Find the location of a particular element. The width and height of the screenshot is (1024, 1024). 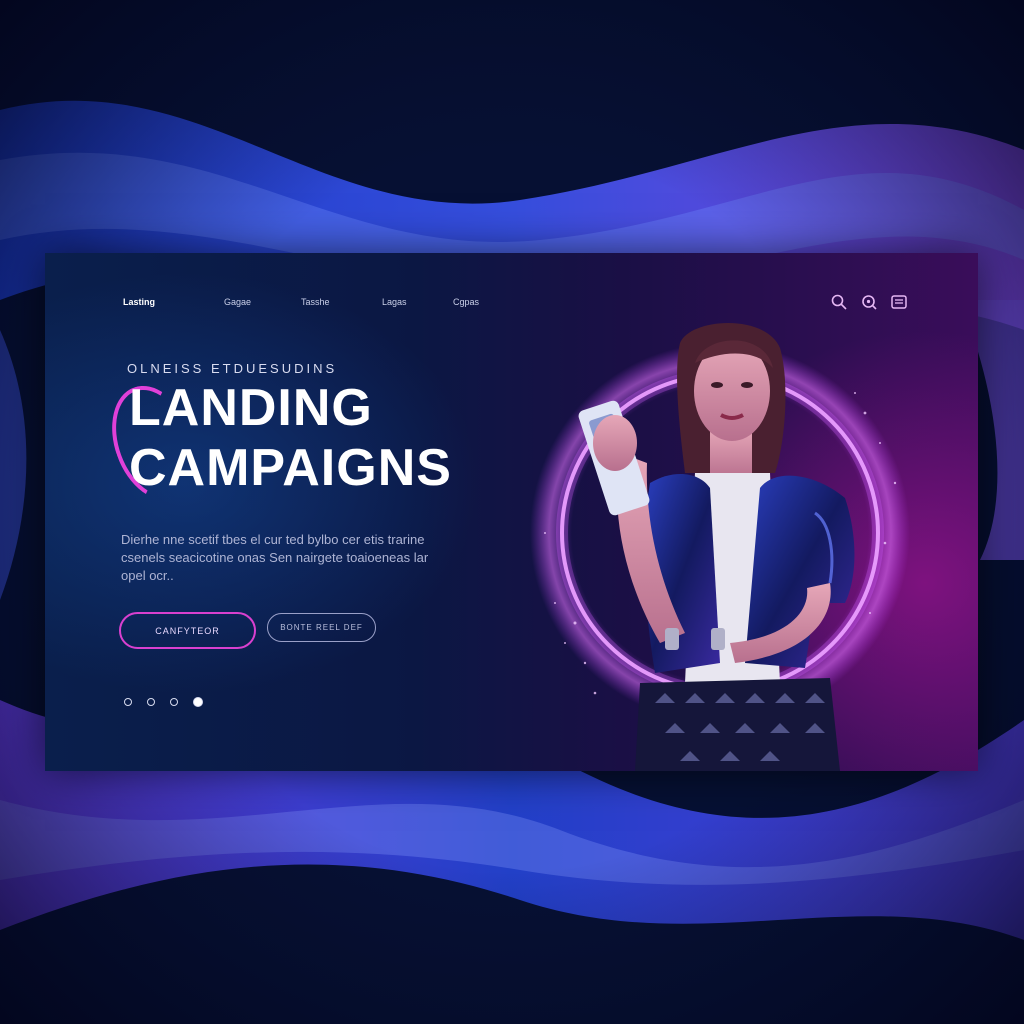

secondary-cta-button: BONTE REEL DEF is located at coordinates (321, 627).